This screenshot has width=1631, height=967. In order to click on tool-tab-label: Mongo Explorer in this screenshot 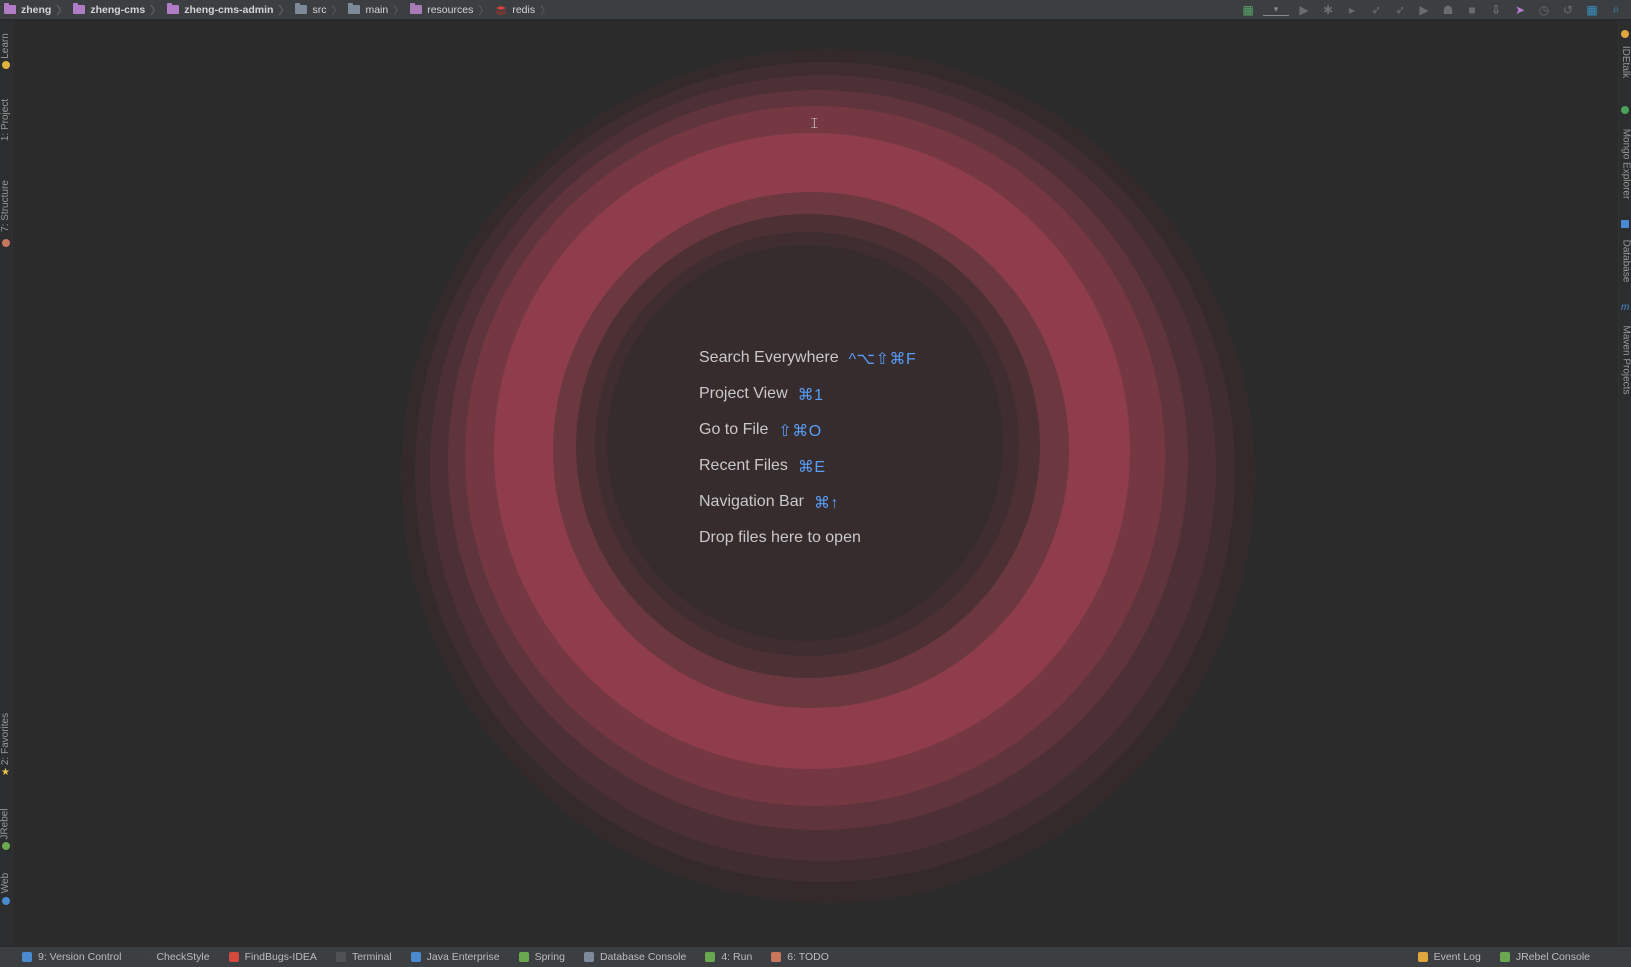, I will do `click(1625, 164)`.